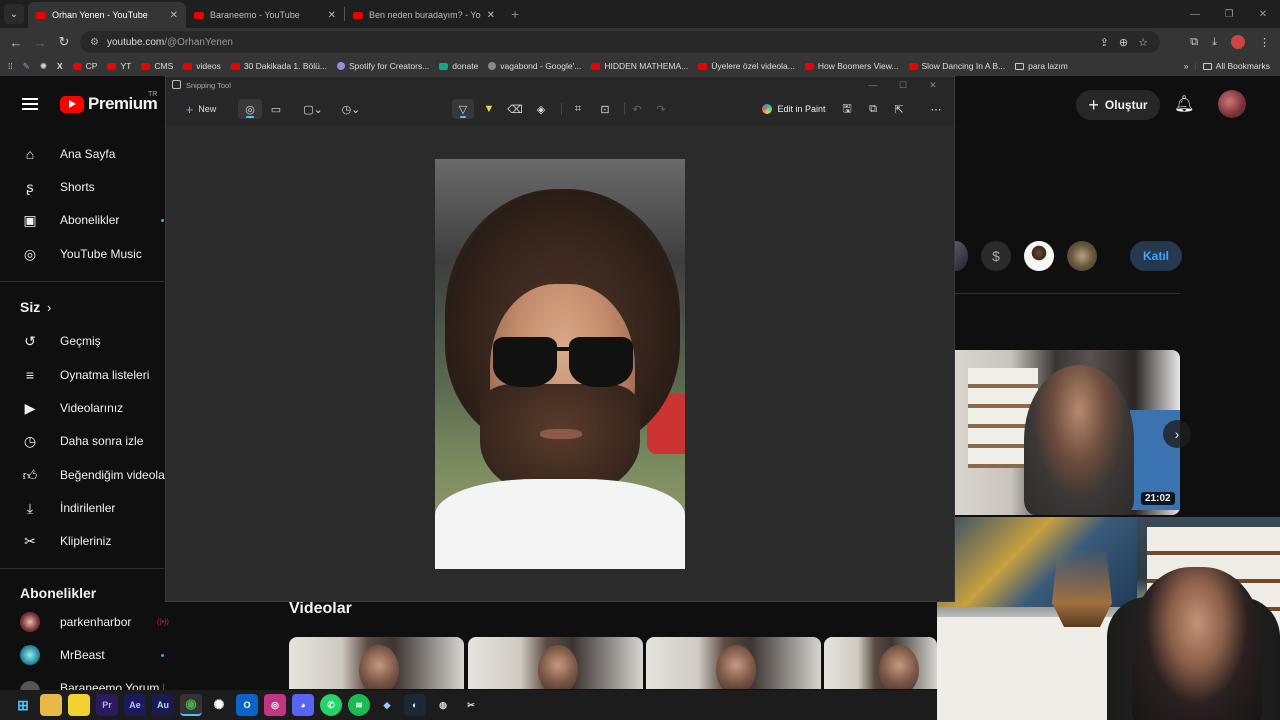 Image resolution: width=1280 pixels, height=720 pixels. What do you see at coordinates (661, 109) in the screenshot?
I see `redo-icon: ↷` at bounding box center [661, 109].